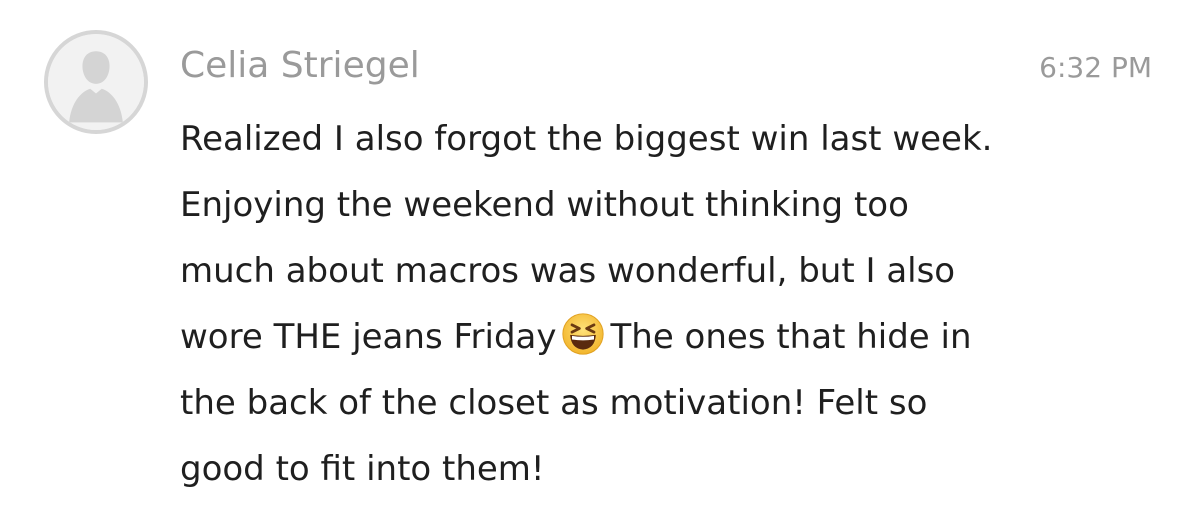 The height and width of the screenshot is (524, 1200). Describe the element at coordinates (368, 337) in the screenshot. I see `message-text-segment: wore THE jeans Friday` at that location.